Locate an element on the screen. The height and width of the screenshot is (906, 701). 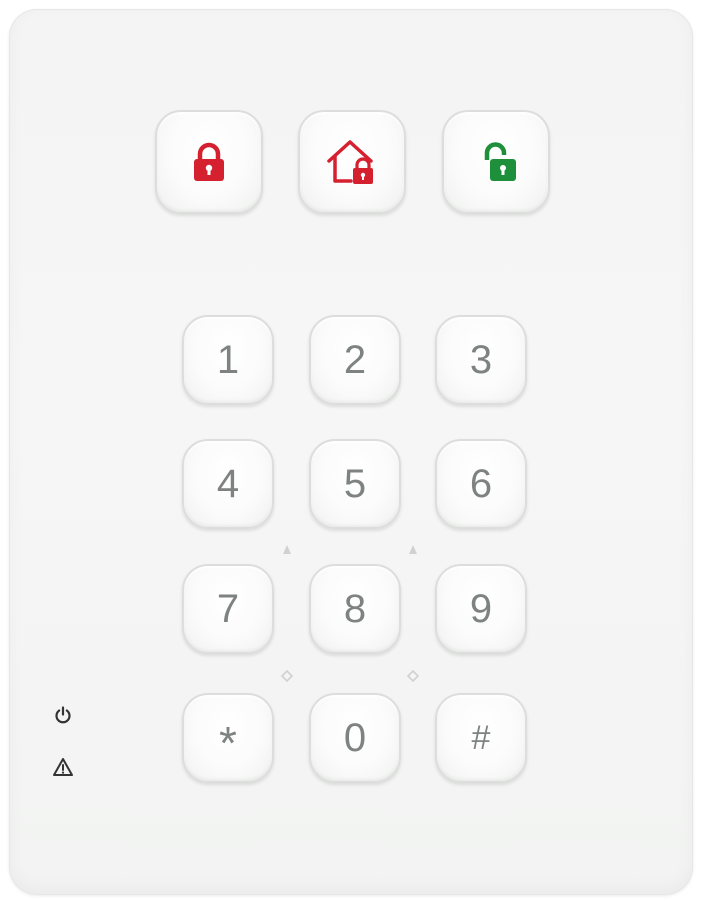
key-label: * is located at coordinates (228, 743).